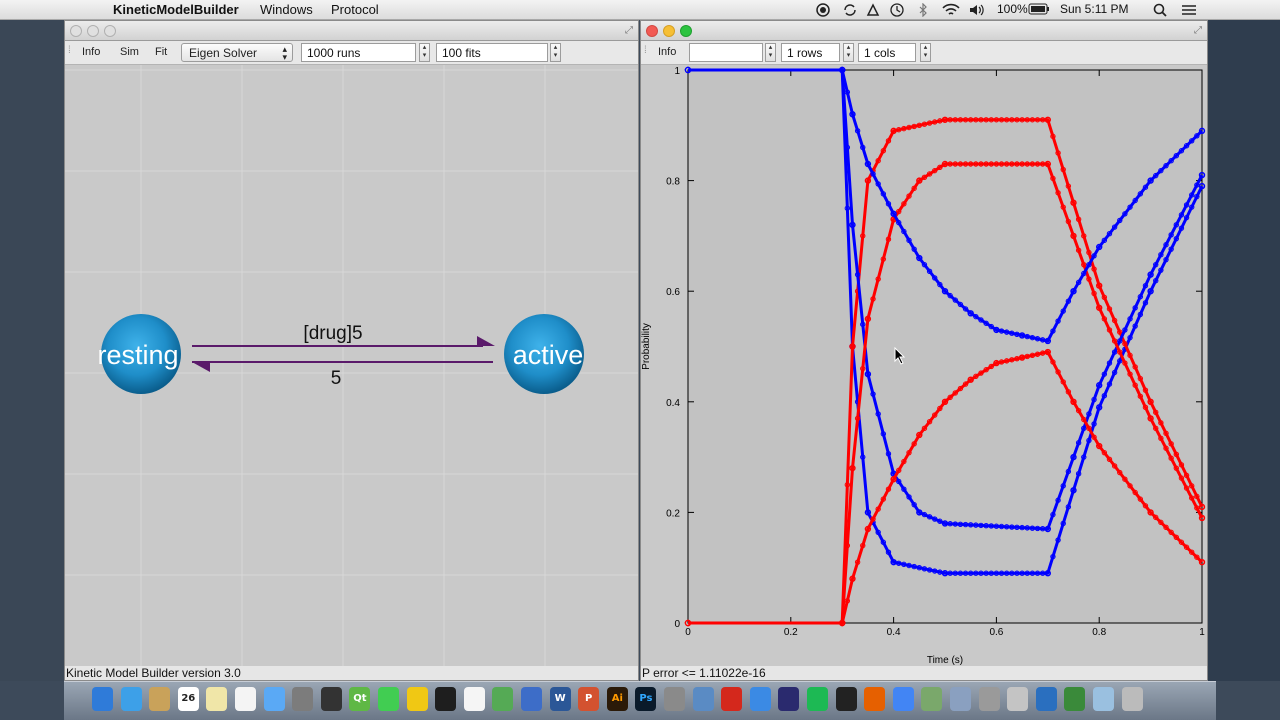  I want to click on record-icon, so click(823, 10).